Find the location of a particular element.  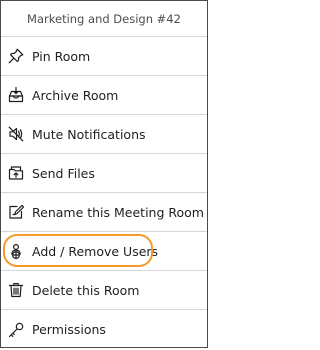

rename-room-item: Rename this Meeting Room is located at coordinates (104, 212).